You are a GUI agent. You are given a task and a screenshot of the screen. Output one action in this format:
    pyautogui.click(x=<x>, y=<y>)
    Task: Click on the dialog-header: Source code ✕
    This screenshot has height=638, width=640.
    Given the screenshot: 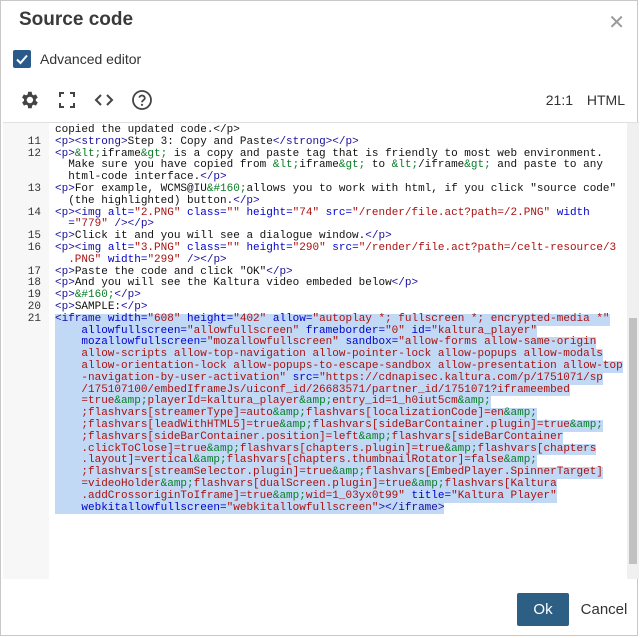 What is the action you would take?
    pyautogui.click(x=320, y=21)
    